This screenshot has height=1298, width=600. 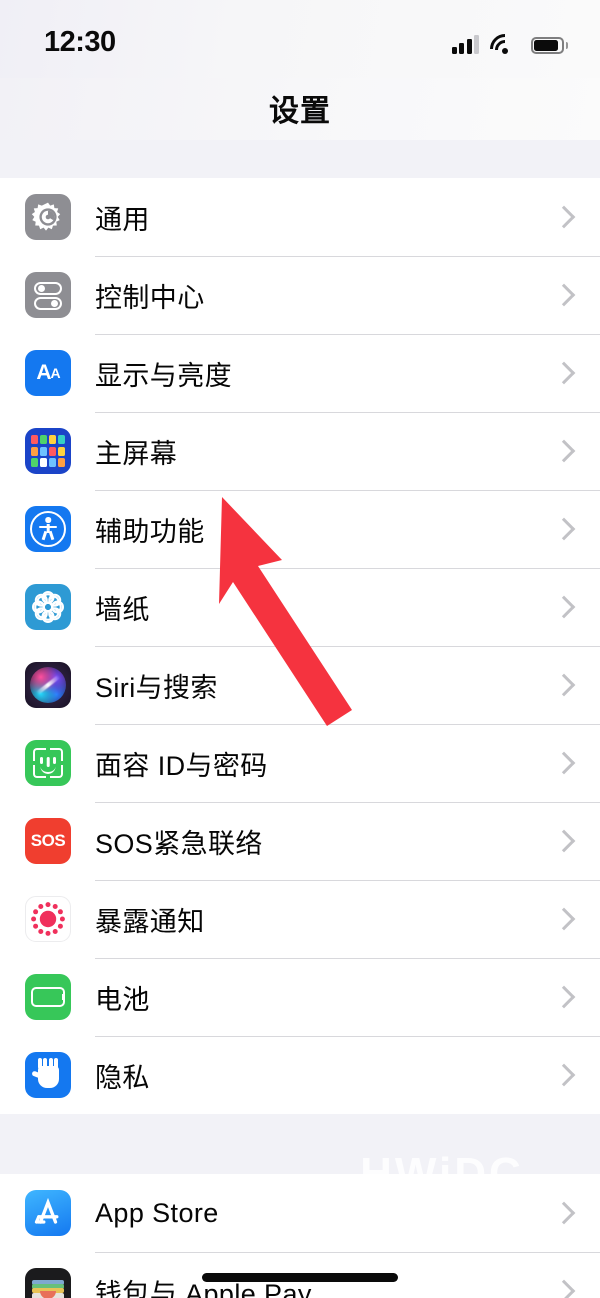 I want to click on settings-row-label: 主屏幕, so click(x=136, y=453).